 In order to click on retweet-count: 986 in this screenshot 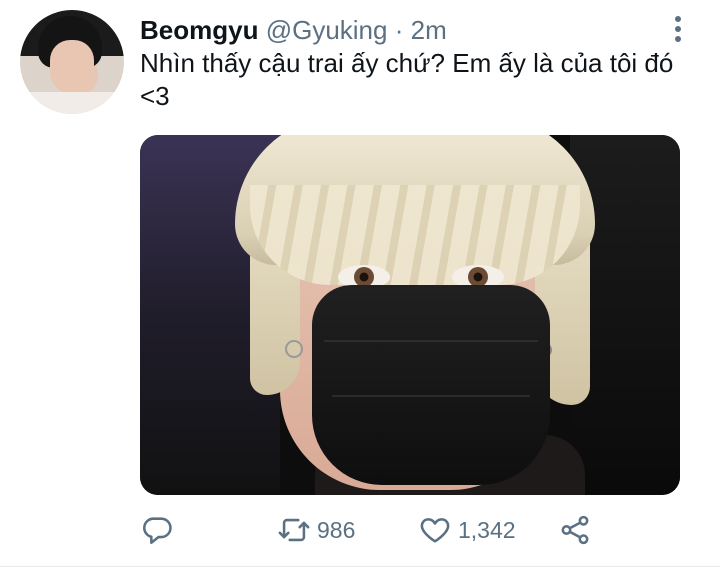, I will do `click(336, 529)`.